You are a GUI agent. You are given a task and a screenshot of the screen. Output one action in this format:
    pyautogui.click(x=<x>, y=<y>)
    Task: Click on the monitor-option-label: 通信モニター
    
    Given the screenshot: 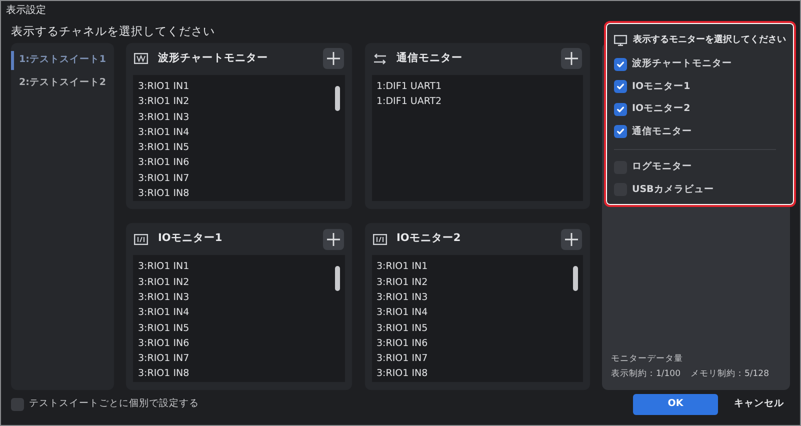 What is the action you would take?
    pyautogui.click(x=662, y=131)
    